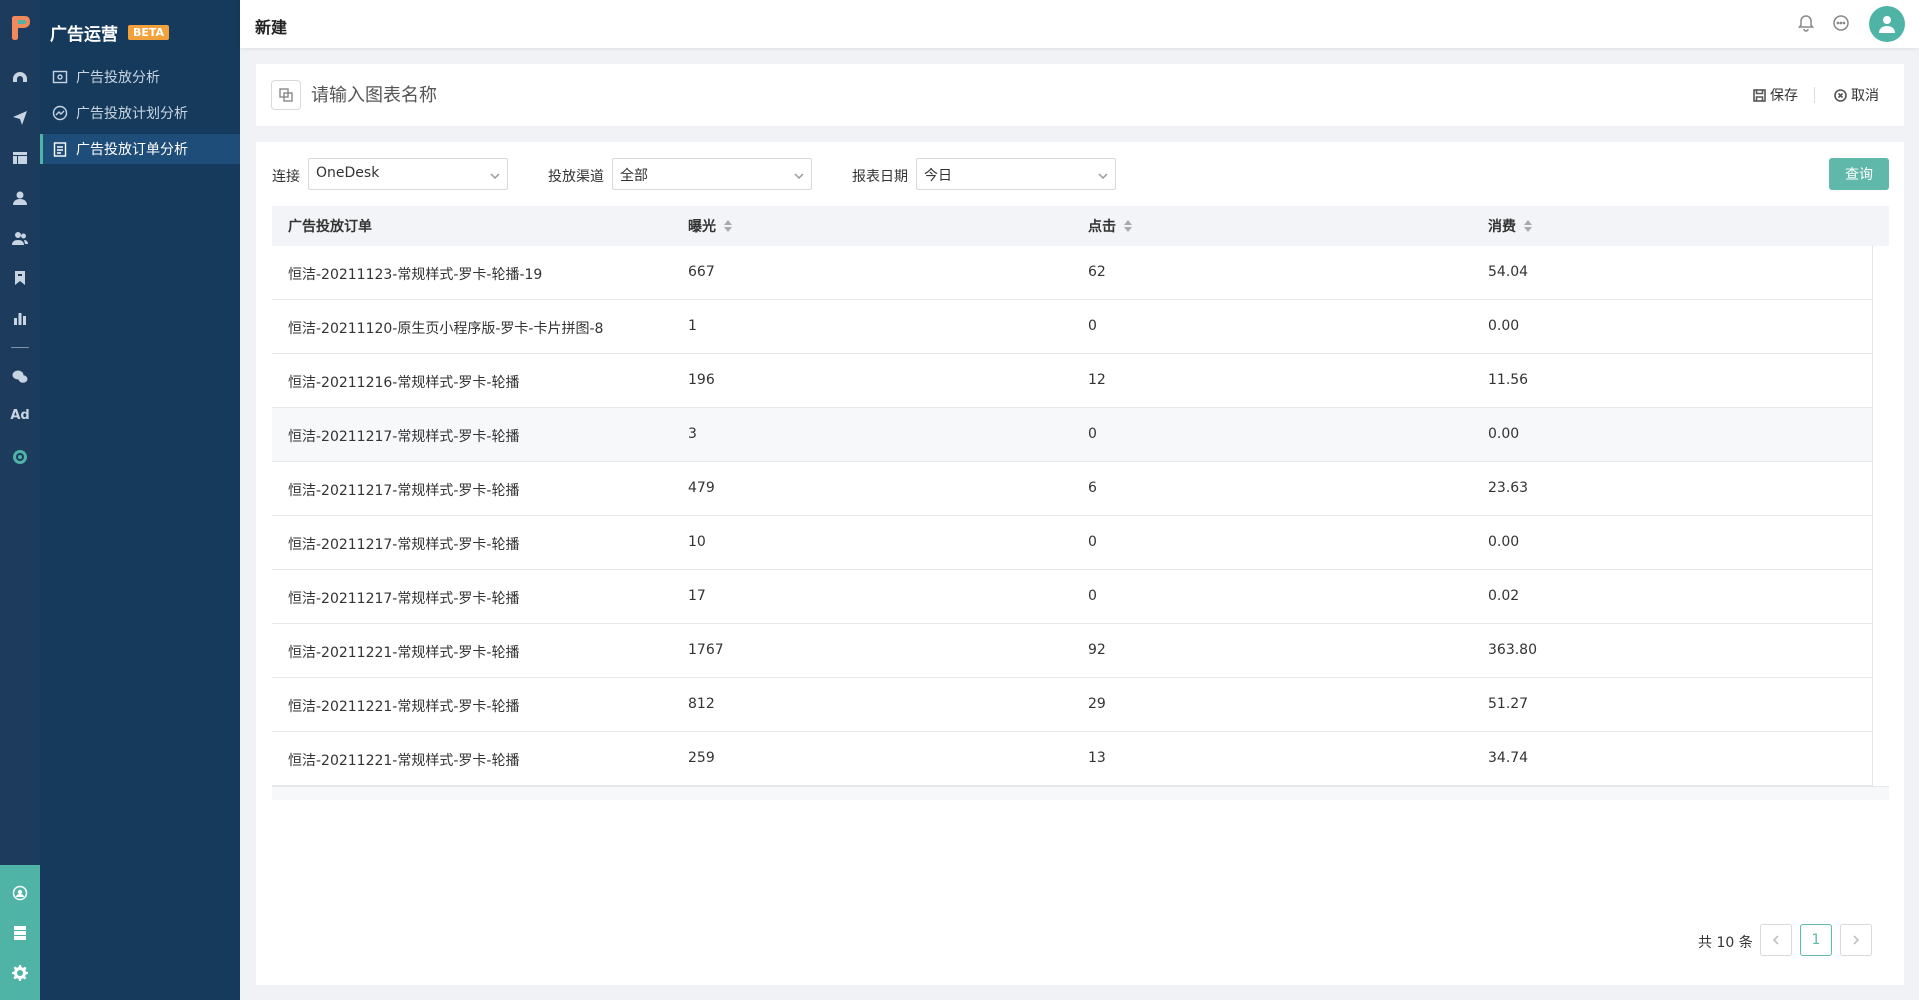 The width and height of the screenshot is (1919, 1000). What do you see at coordinates (1092, 488) in the screenshot?
I see `cell-clicks: 6` at bounding box center [1092, 488].